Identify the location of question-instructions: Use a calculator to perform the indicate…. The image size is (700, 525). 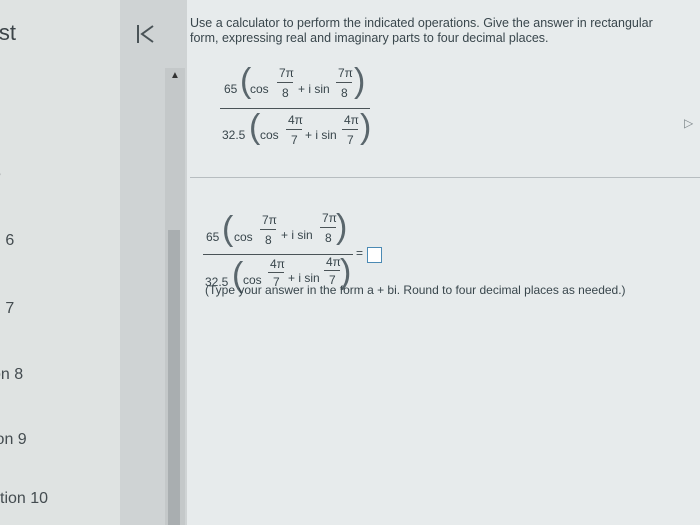
(421, 30).